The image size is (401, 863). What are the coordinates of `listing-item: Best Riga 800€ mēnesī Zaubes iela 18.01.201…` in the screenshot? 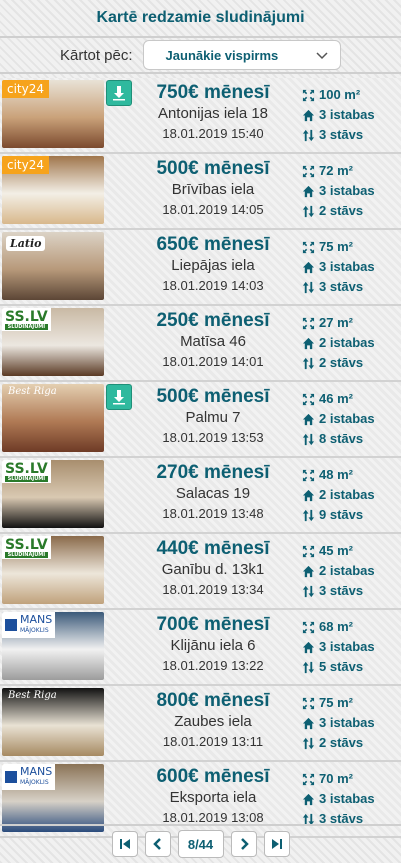 It's located at (200, 724).